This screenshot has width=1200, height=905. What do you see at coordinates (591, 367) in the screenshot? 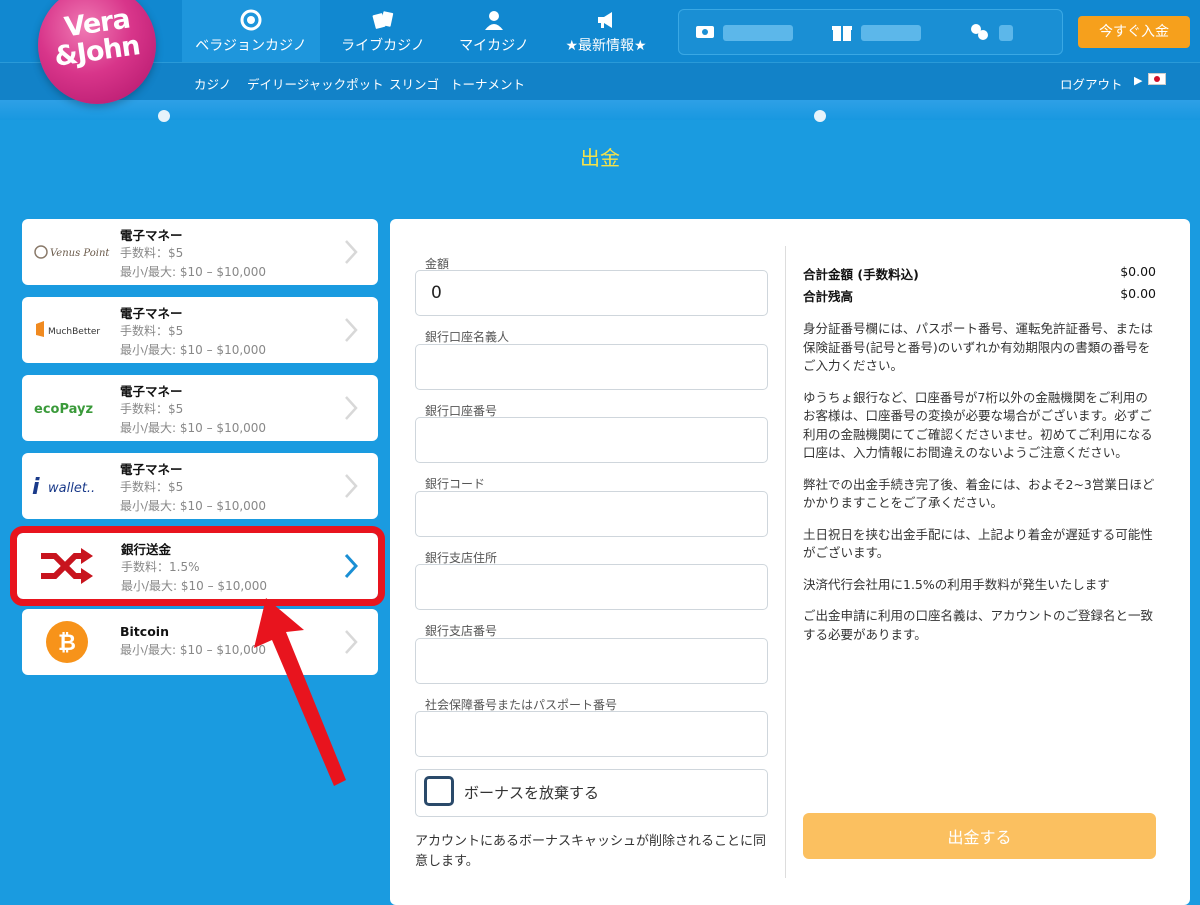
I see `account-holder-input` at bounding box center [591, 367].